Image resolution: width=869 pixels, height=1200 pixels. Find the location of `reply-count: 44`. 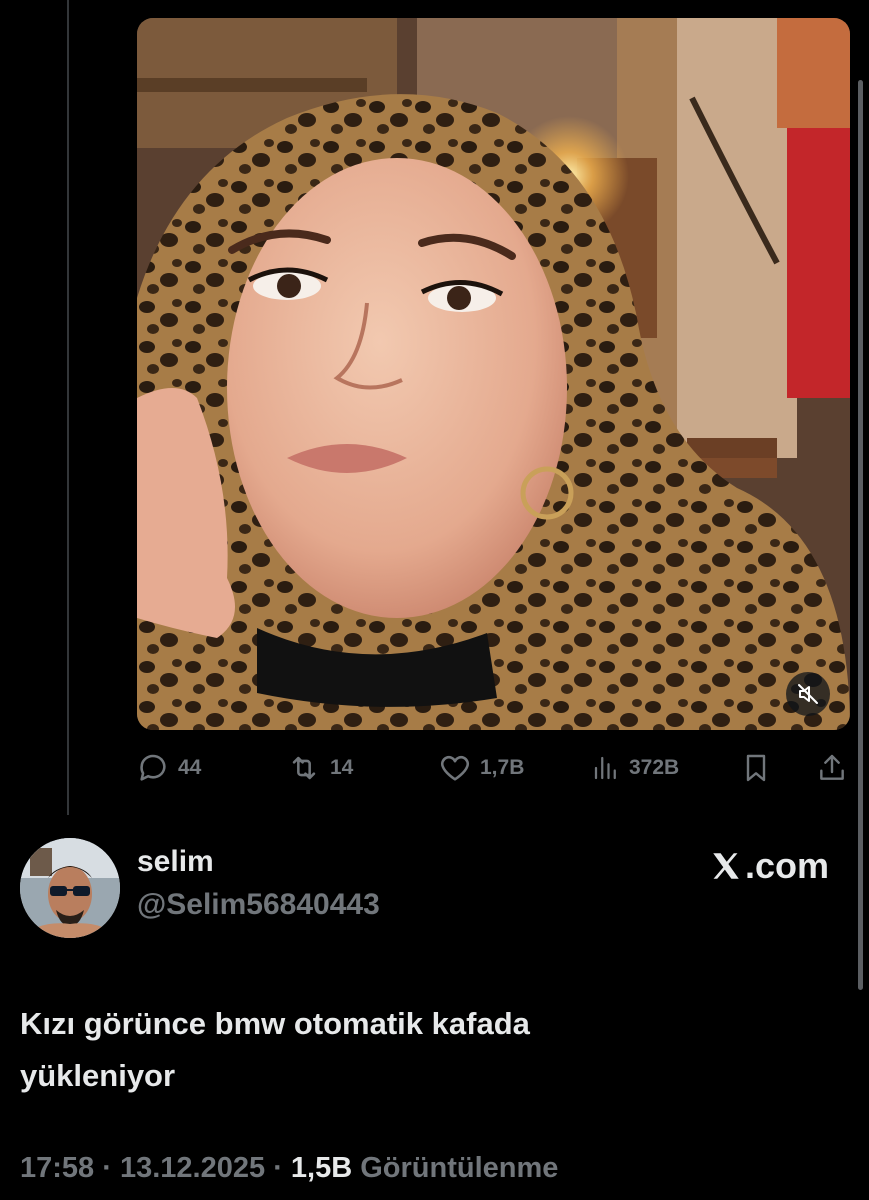

reply-count: 44 is located at coordinates (190, 767).